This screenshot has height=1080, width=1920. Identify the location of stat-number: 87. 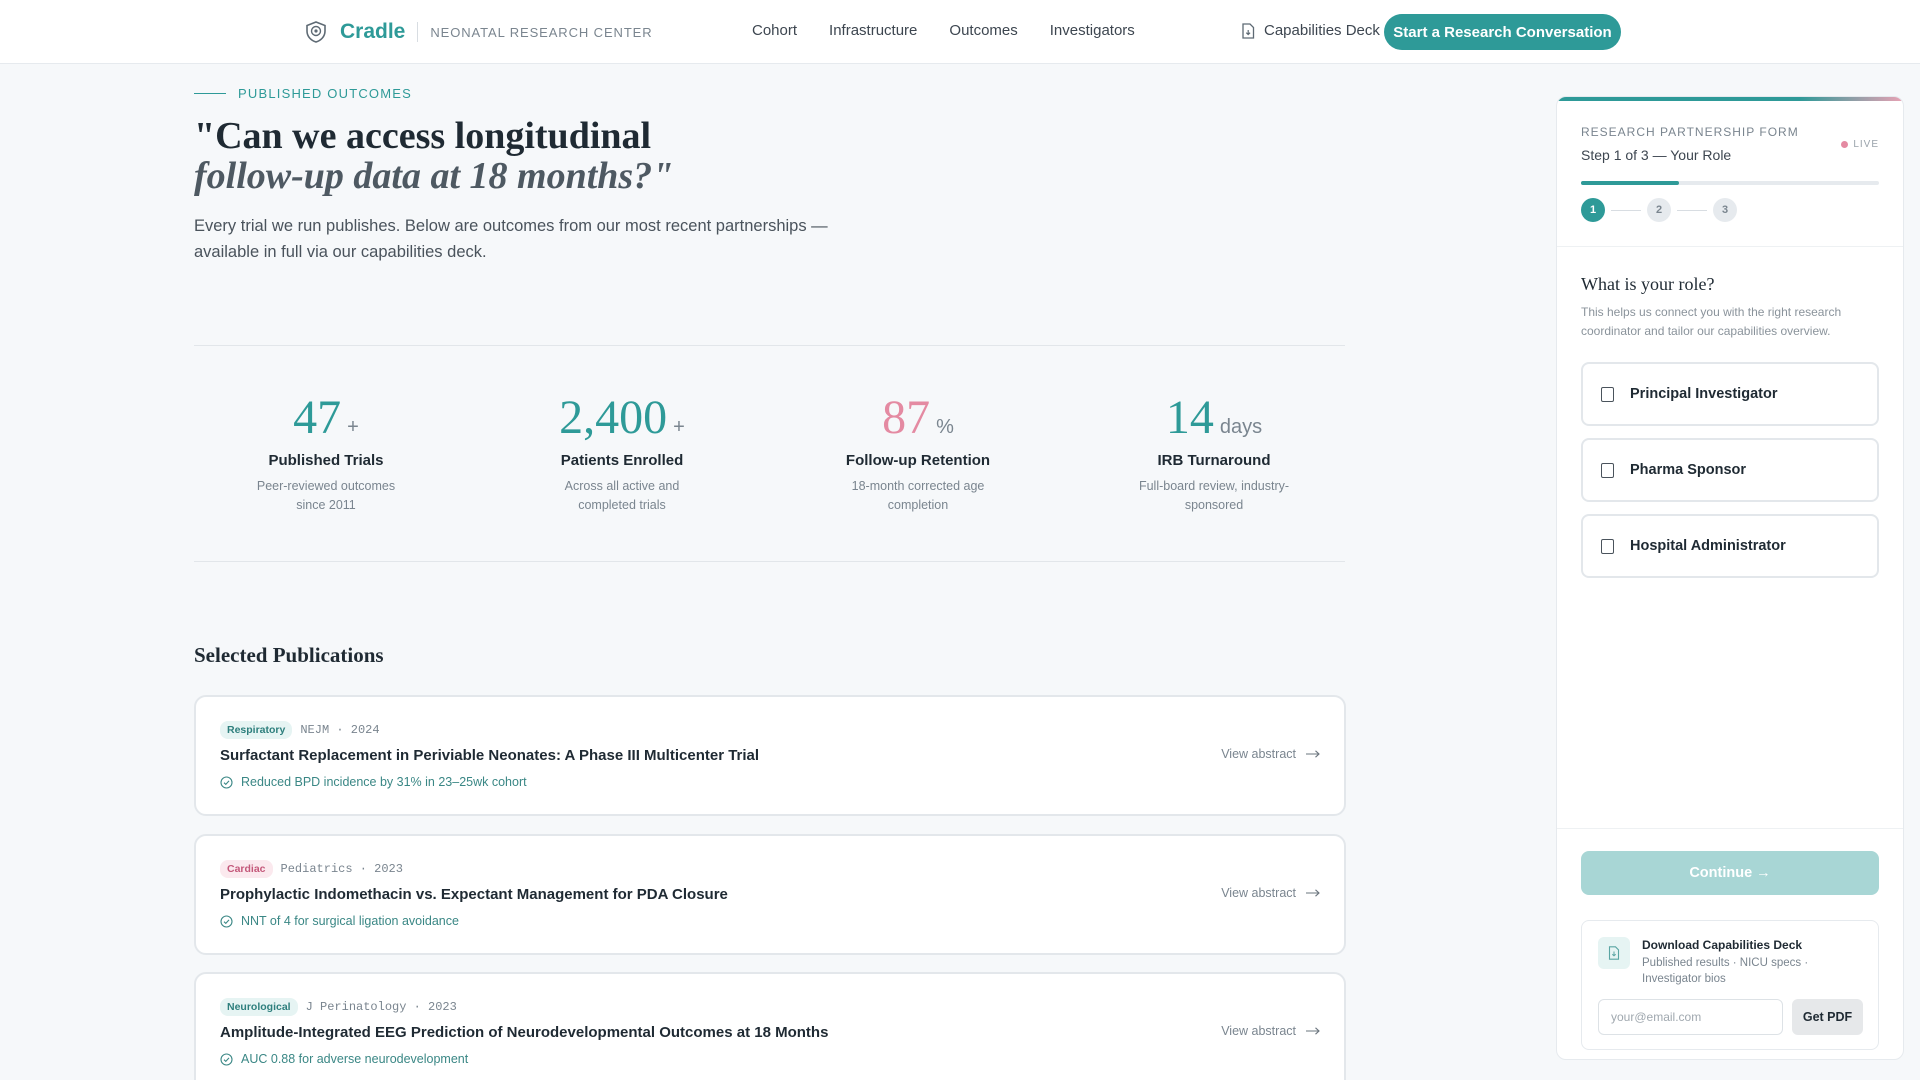
(906, 417).